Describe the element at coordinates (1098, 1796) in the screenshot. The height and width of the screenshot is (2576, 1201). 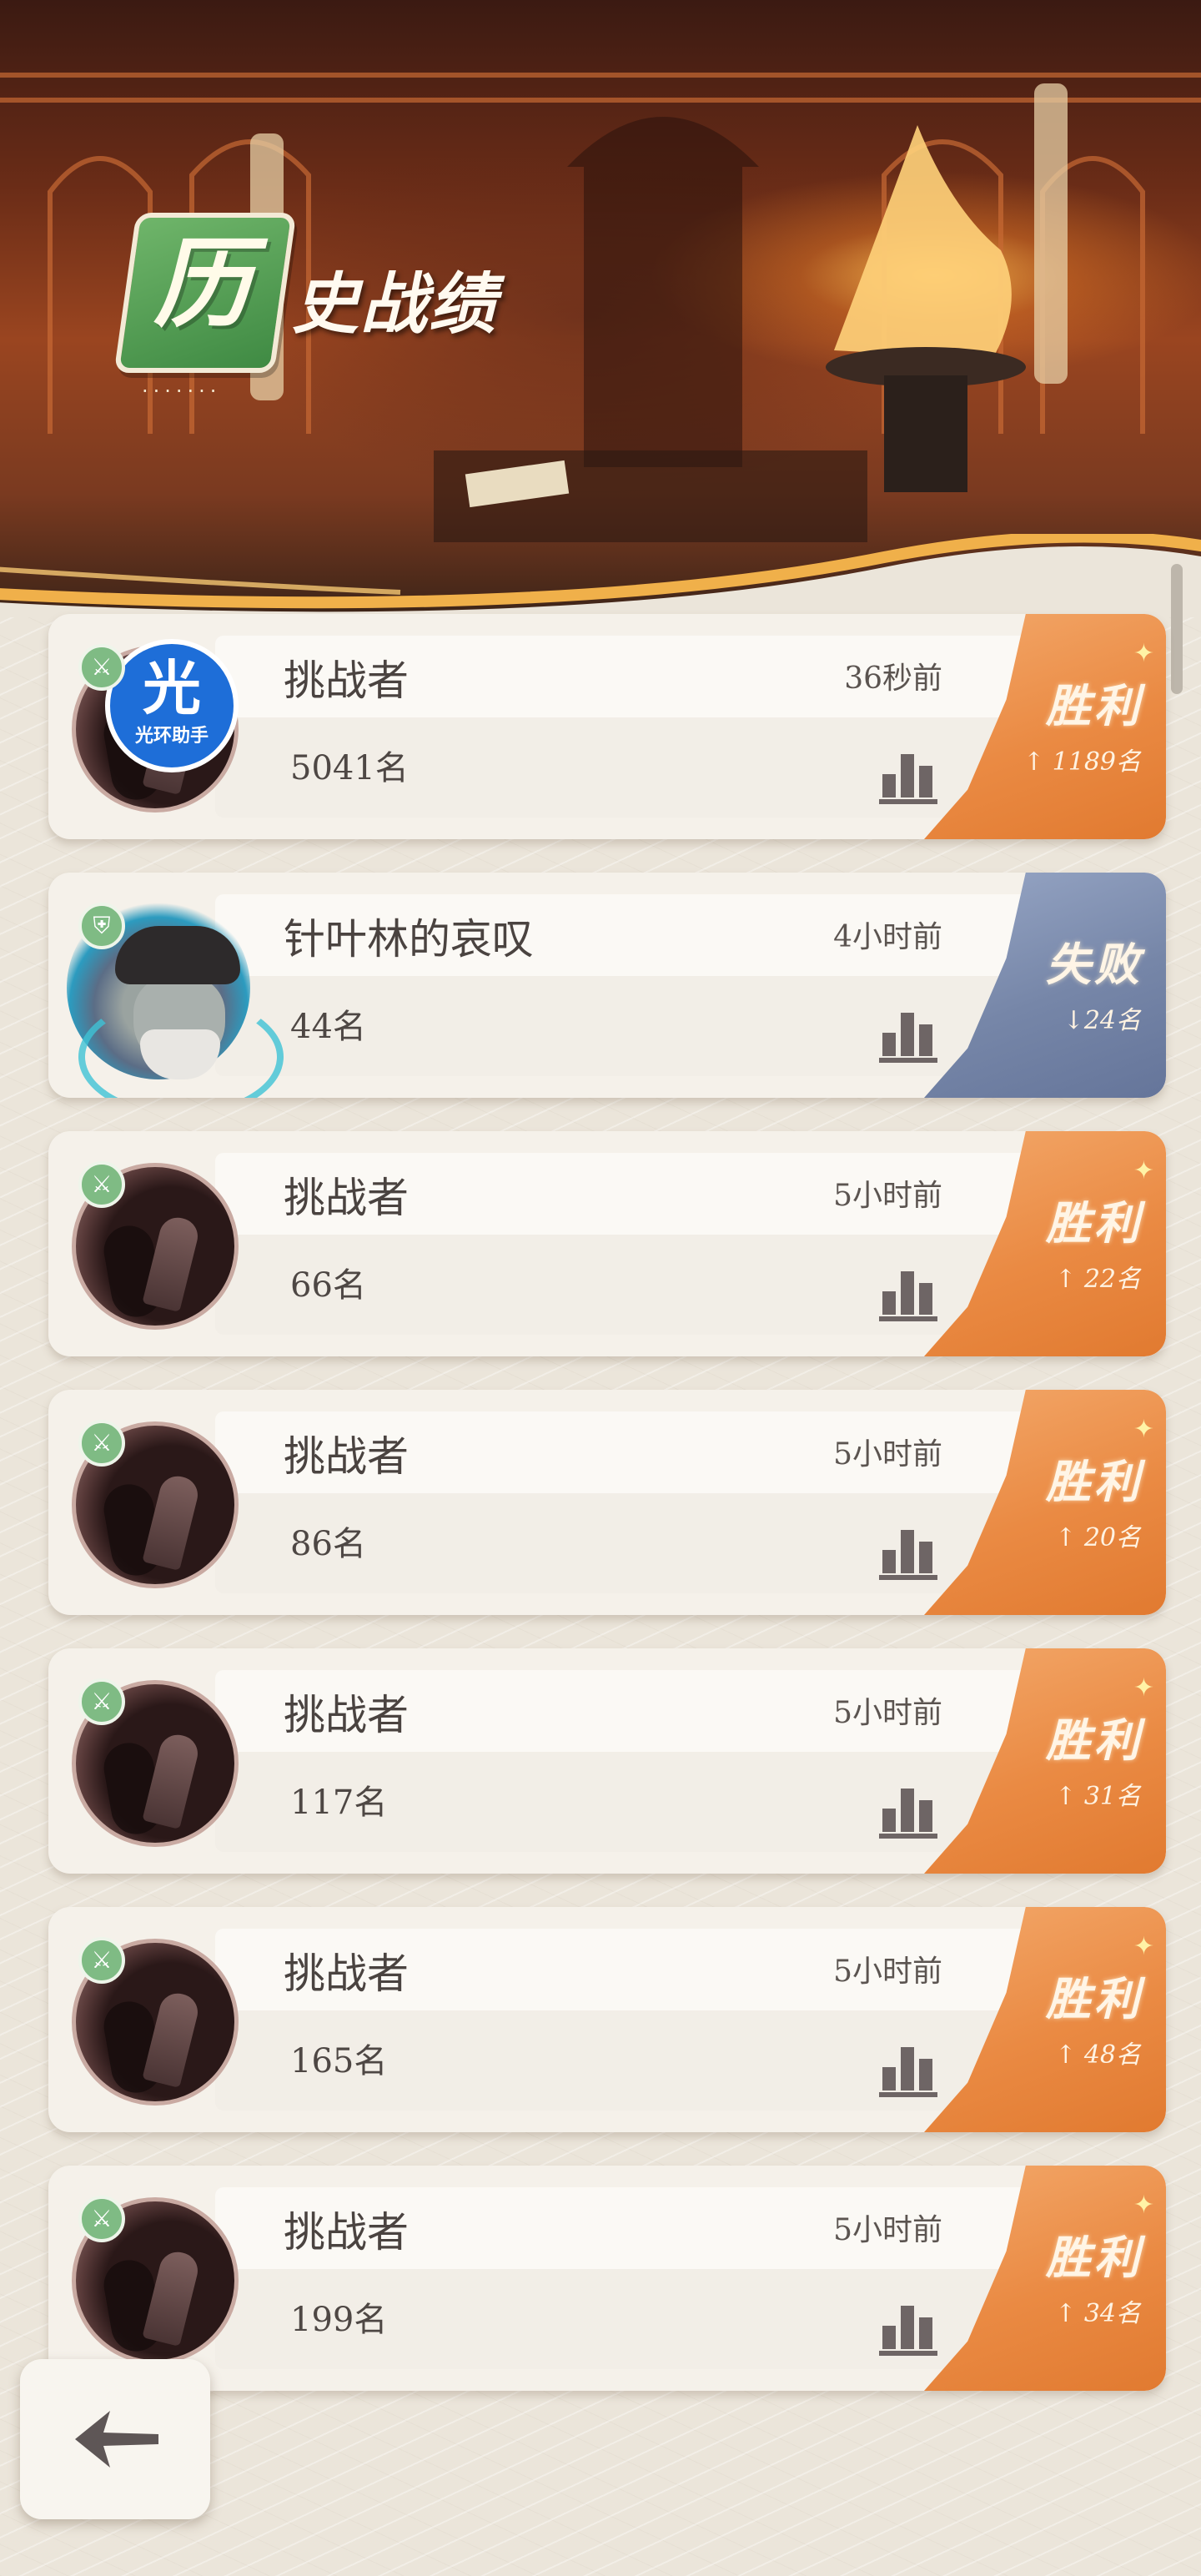
I see `rank-change: ↑ 31名` at that location.